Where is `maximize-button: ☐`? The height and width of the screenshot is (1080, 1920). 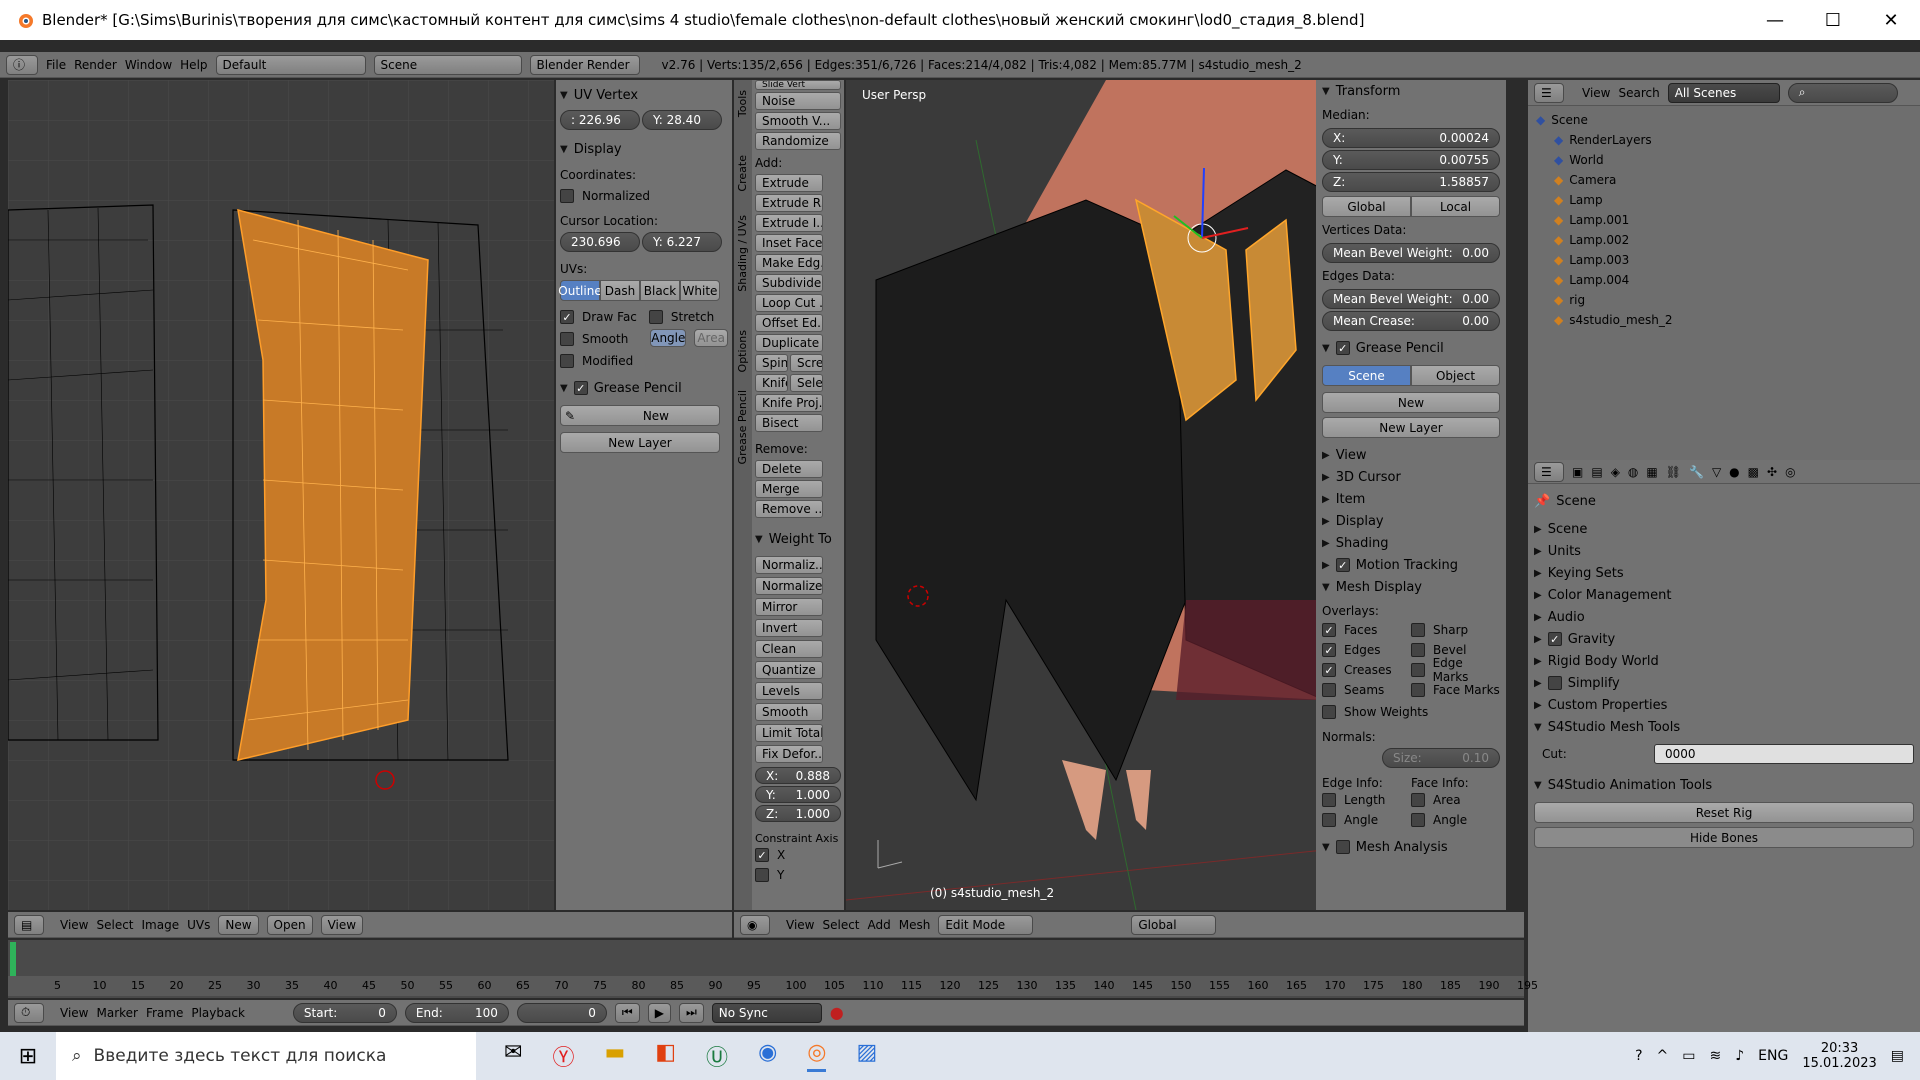 maximize-button: ☐ is located at coordinates (1833, 20).